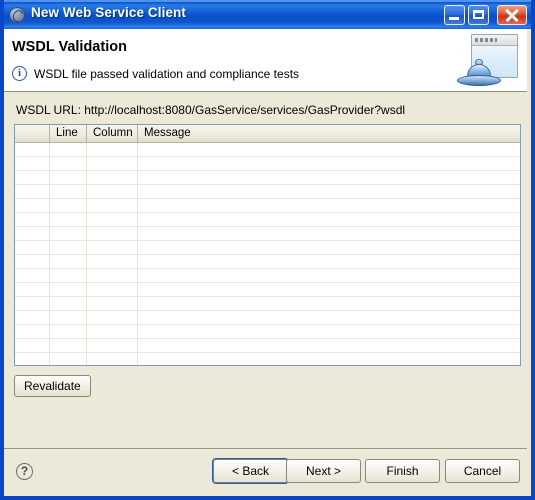 The width and height of the screenshot is (535, 500). Describe the element at coordinates (478, 15) in the screenshot. I see `maximize-icon` at that location.